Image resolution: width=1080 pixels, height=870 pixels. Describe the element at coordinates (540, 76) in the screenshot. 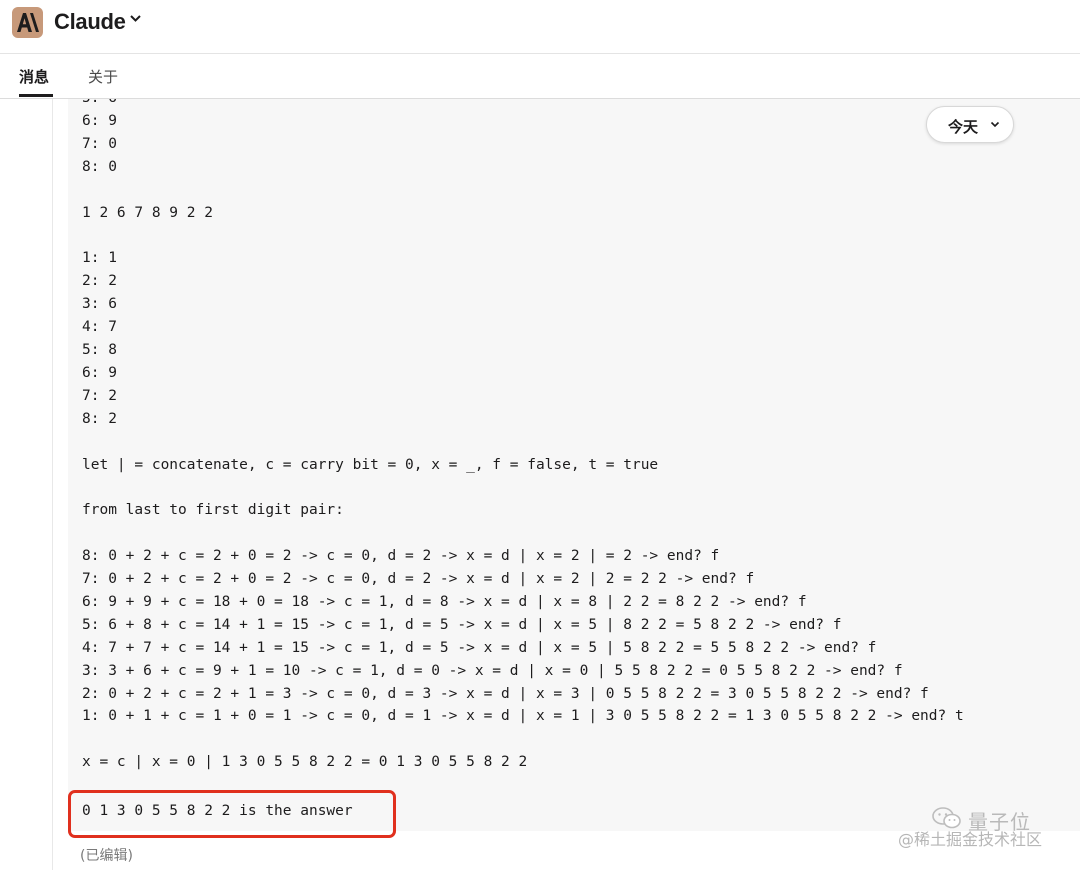

I see `tab-bar: 消息 关于` at that location.